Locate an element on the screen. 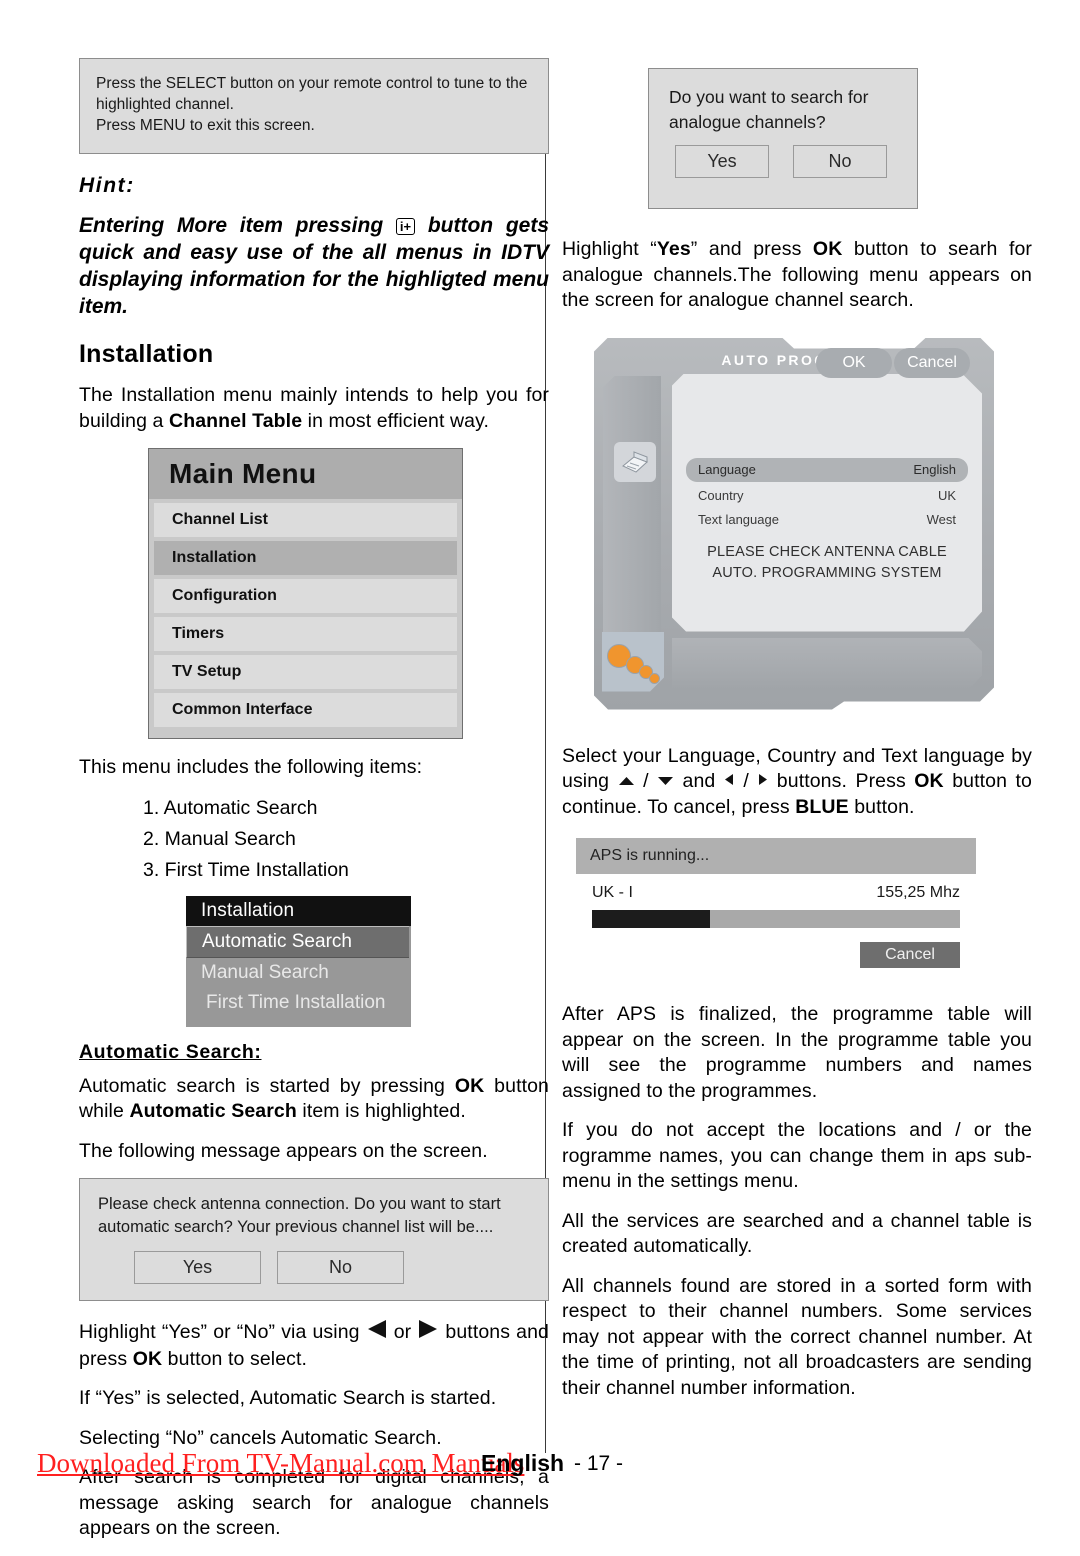  list-item: 2. Manual Search is located at coordinates (219, 838).